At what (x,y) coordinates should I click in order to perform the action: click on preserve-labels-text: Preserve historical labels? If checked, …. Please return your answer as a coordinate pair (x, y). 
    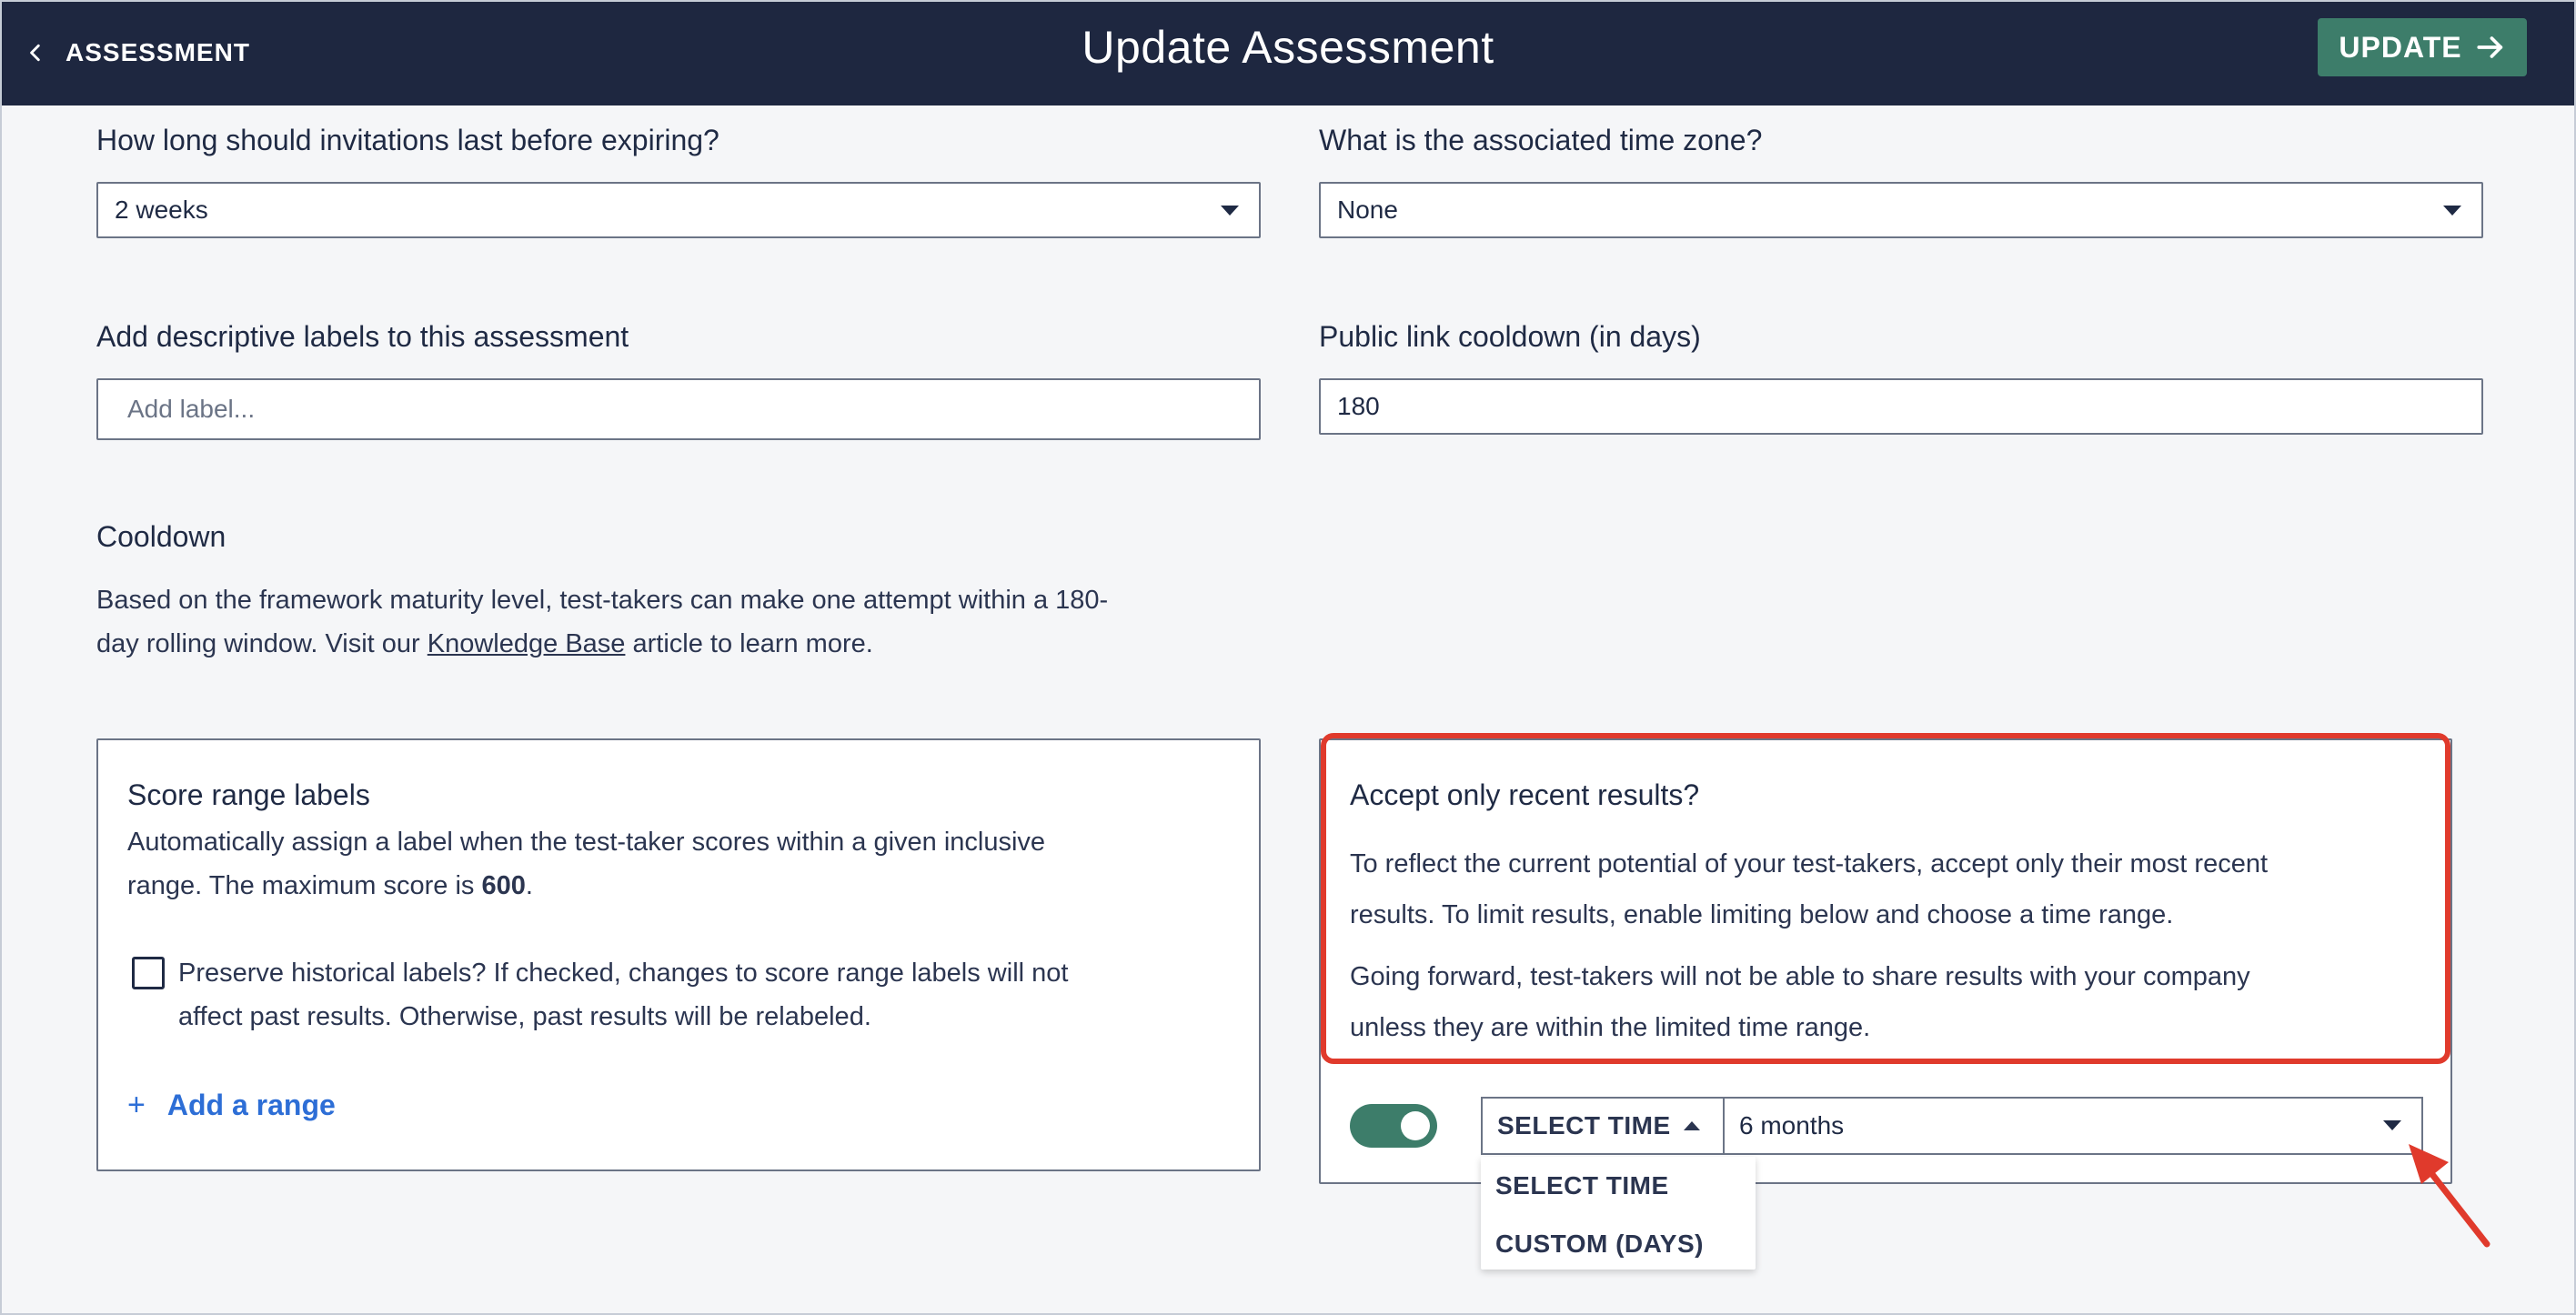
    Looking at the image, I should click on (710, 995).